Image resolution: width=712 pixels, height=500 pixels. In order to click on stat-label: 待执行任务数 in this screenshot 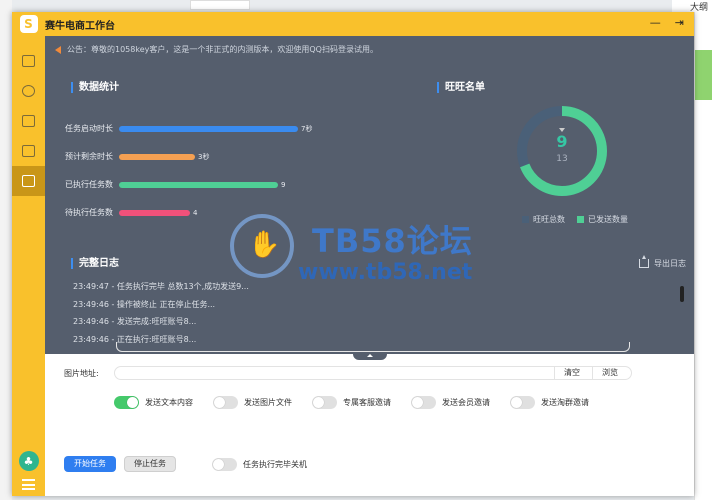, I will do `click(89, 212)`.